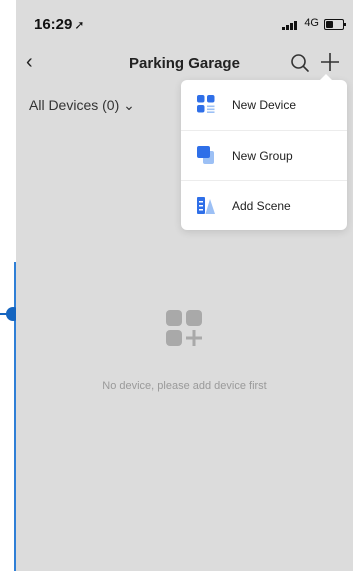 This screenshot has width=357, height=571. Describe the element at coordinates (74, 105) in the screenshot. I see `device-filter-label: All Devices (0)` at that location.